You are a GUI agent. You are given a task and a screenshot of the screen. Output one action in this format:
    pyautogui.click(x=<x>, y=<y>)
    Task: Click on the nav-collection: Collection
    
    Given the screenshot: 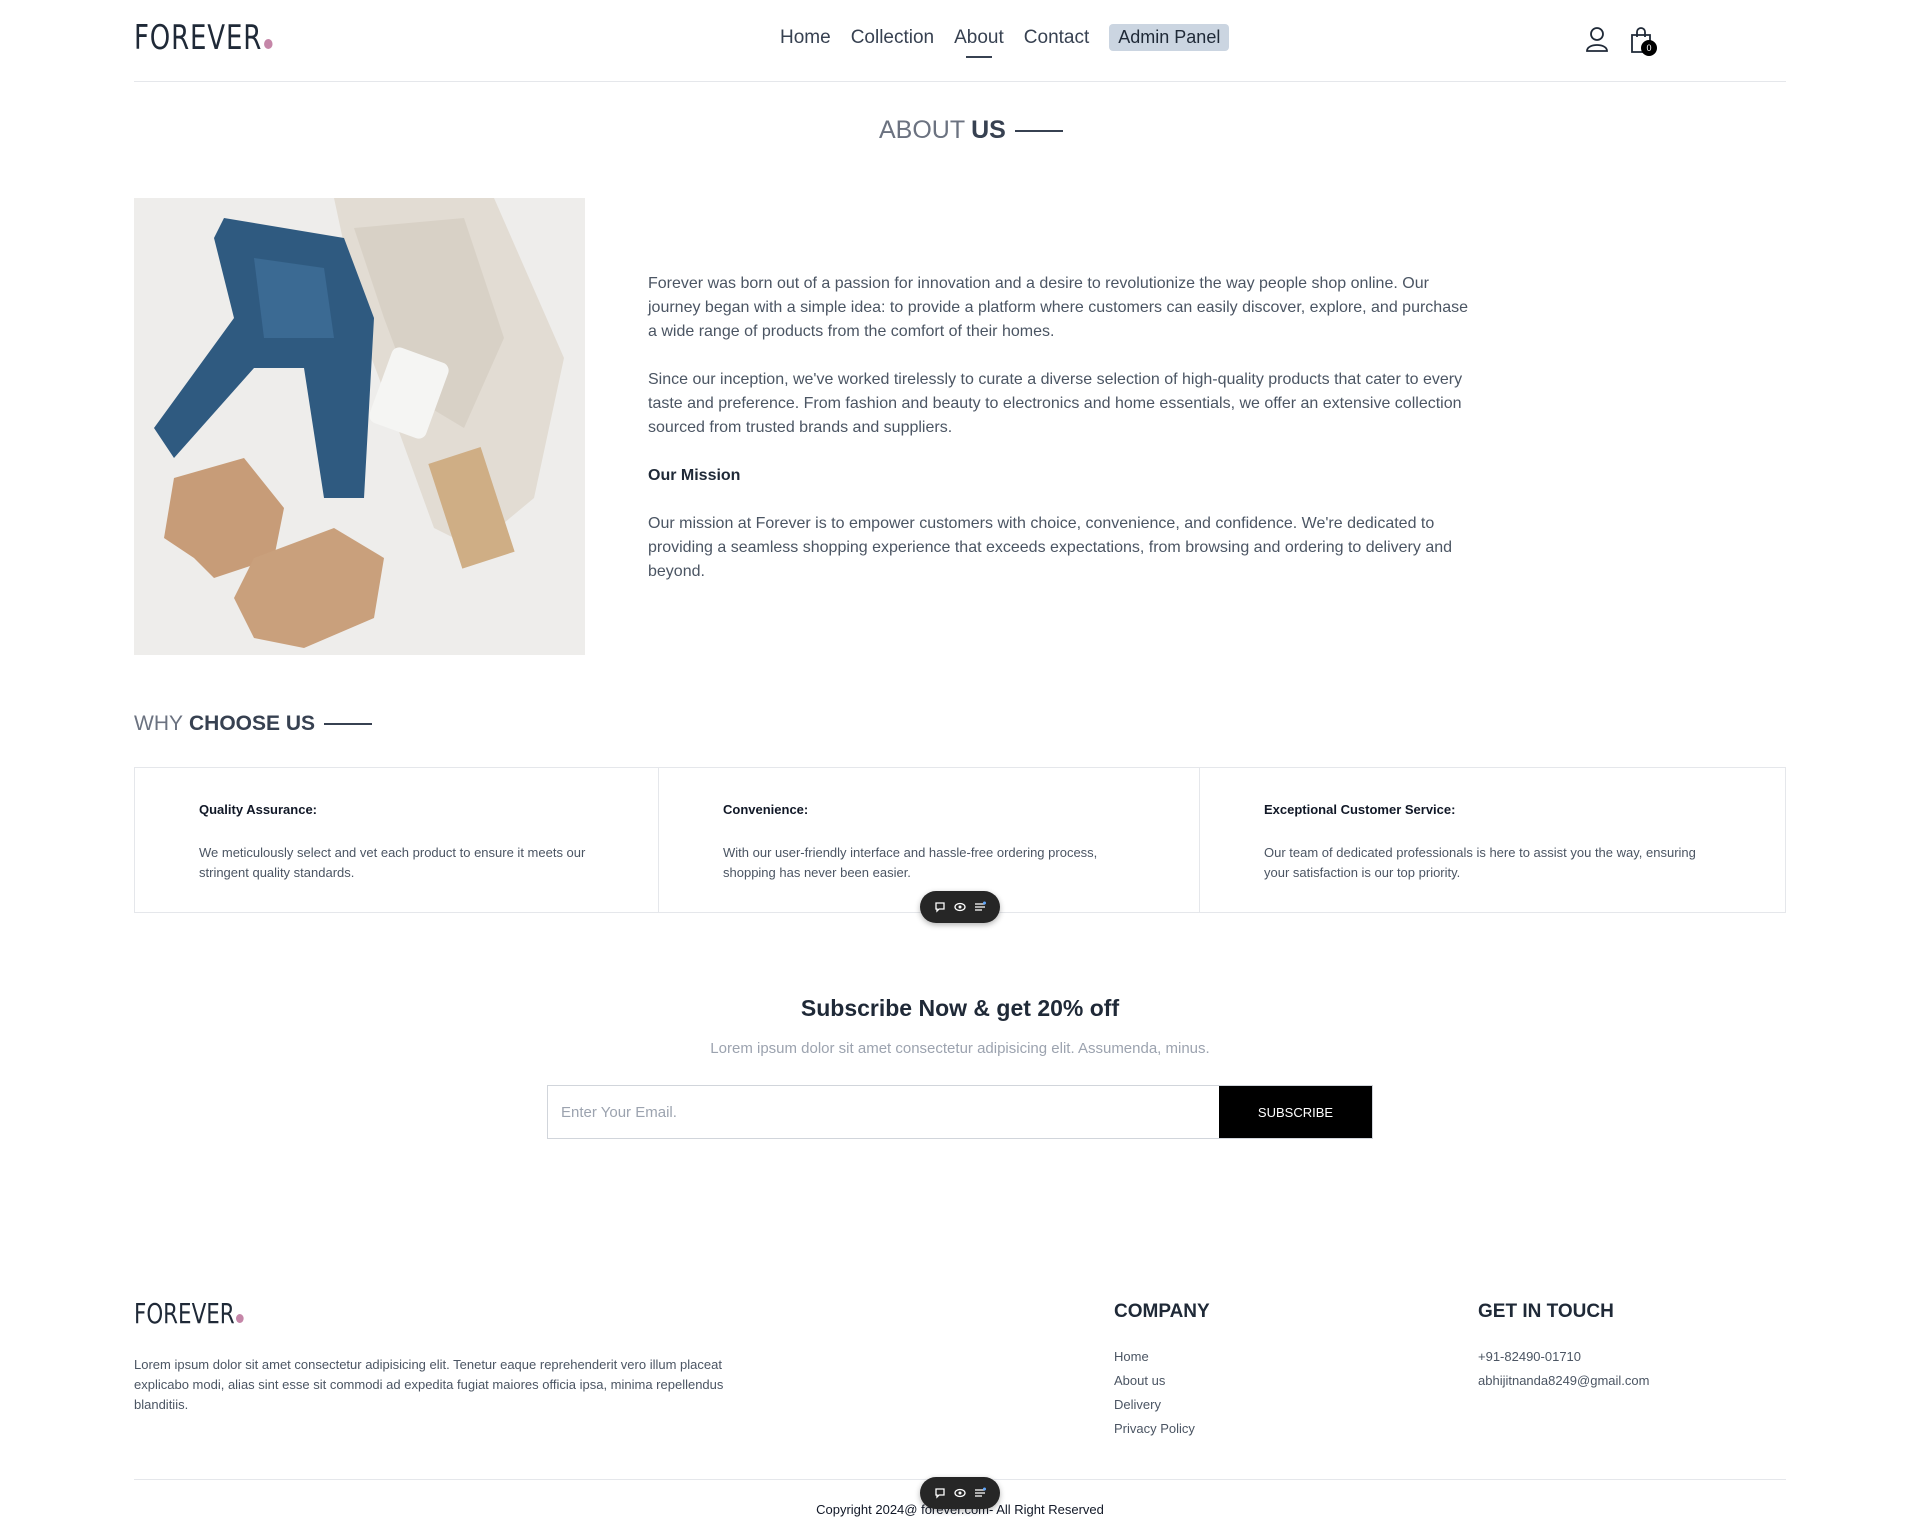 What is the action you would take?
    pyautogui.click(x=892, y=38)
    